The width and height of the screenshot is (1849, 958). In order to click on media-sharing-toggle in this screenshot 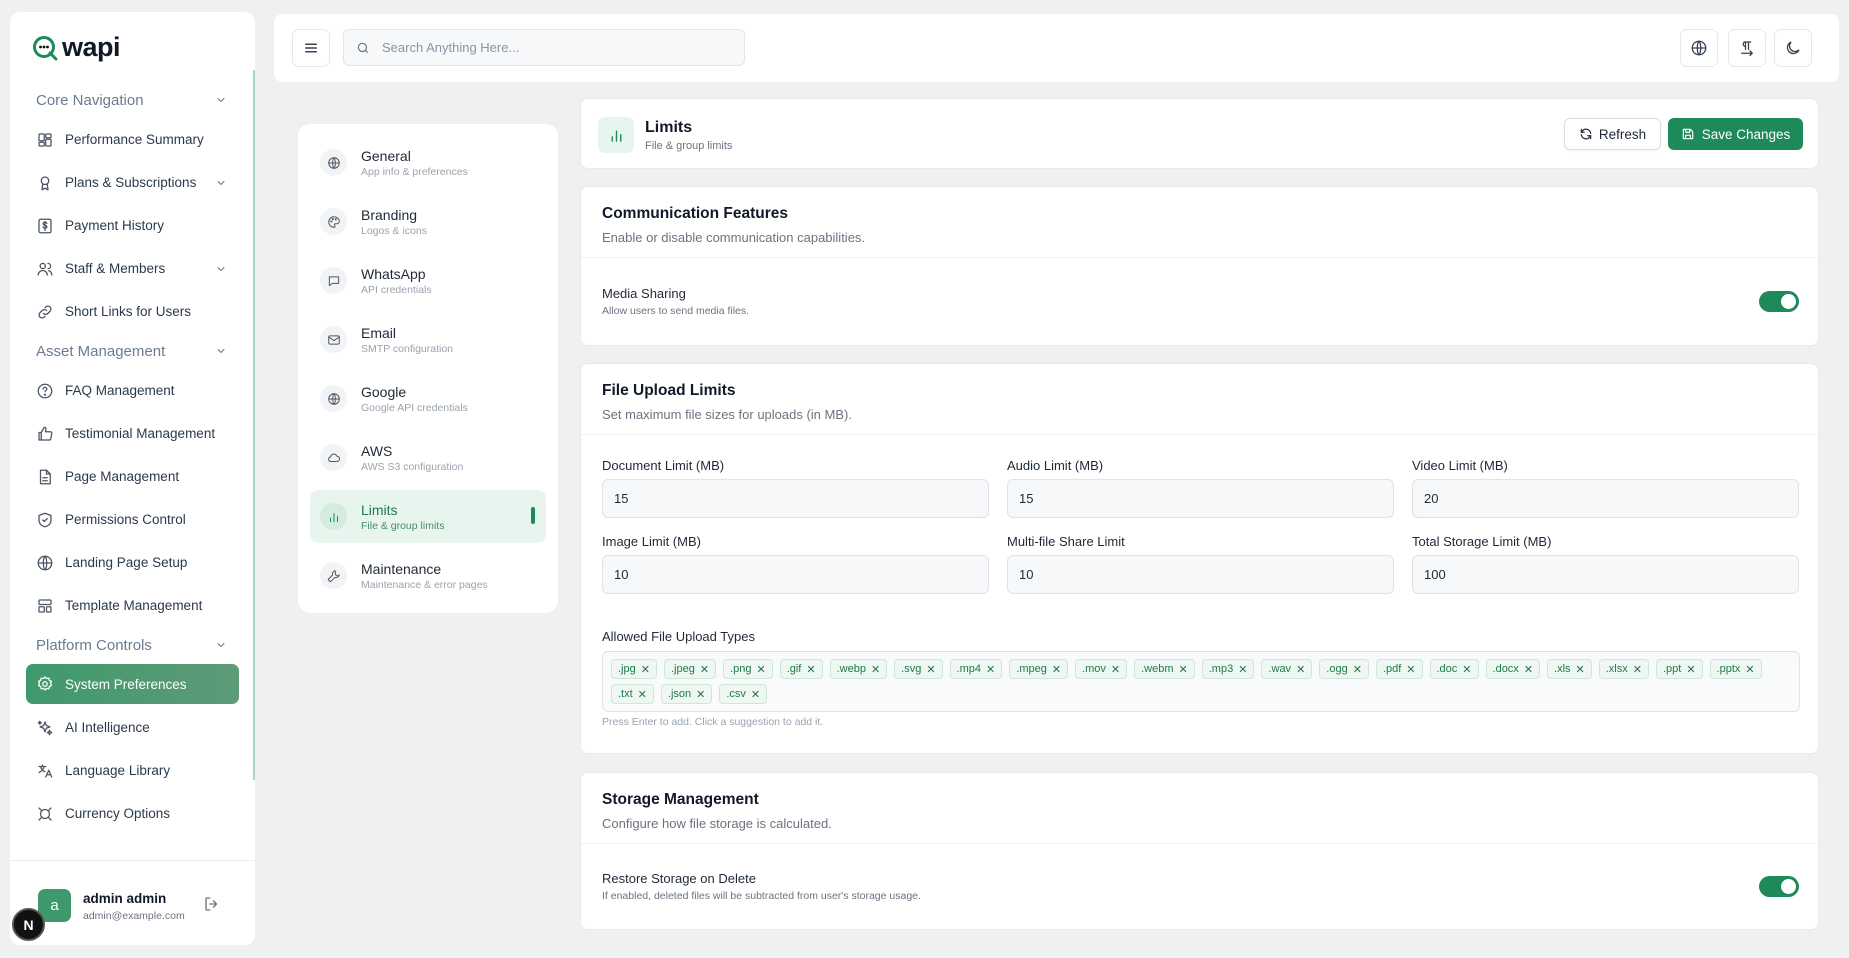, I will do `click(1779, 301)`.